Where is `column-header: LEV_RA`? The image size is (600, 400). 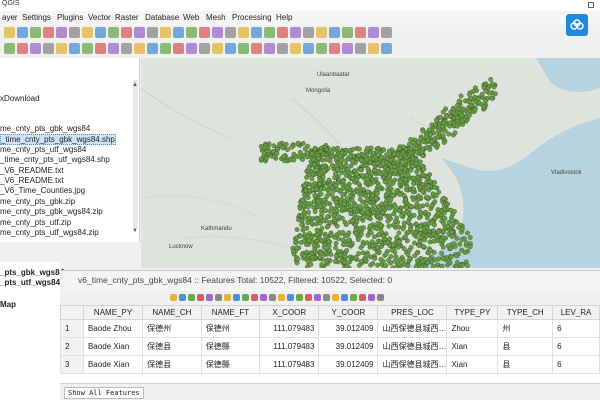
column-header: LEV_RA is located at coordinates (576, 312).